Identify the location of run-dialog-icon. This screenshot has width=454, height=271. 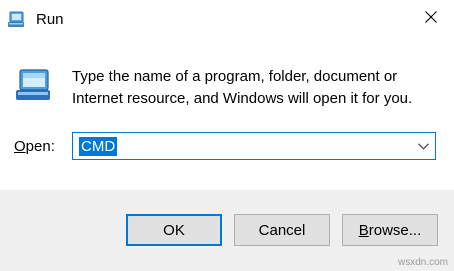
(34, 86).